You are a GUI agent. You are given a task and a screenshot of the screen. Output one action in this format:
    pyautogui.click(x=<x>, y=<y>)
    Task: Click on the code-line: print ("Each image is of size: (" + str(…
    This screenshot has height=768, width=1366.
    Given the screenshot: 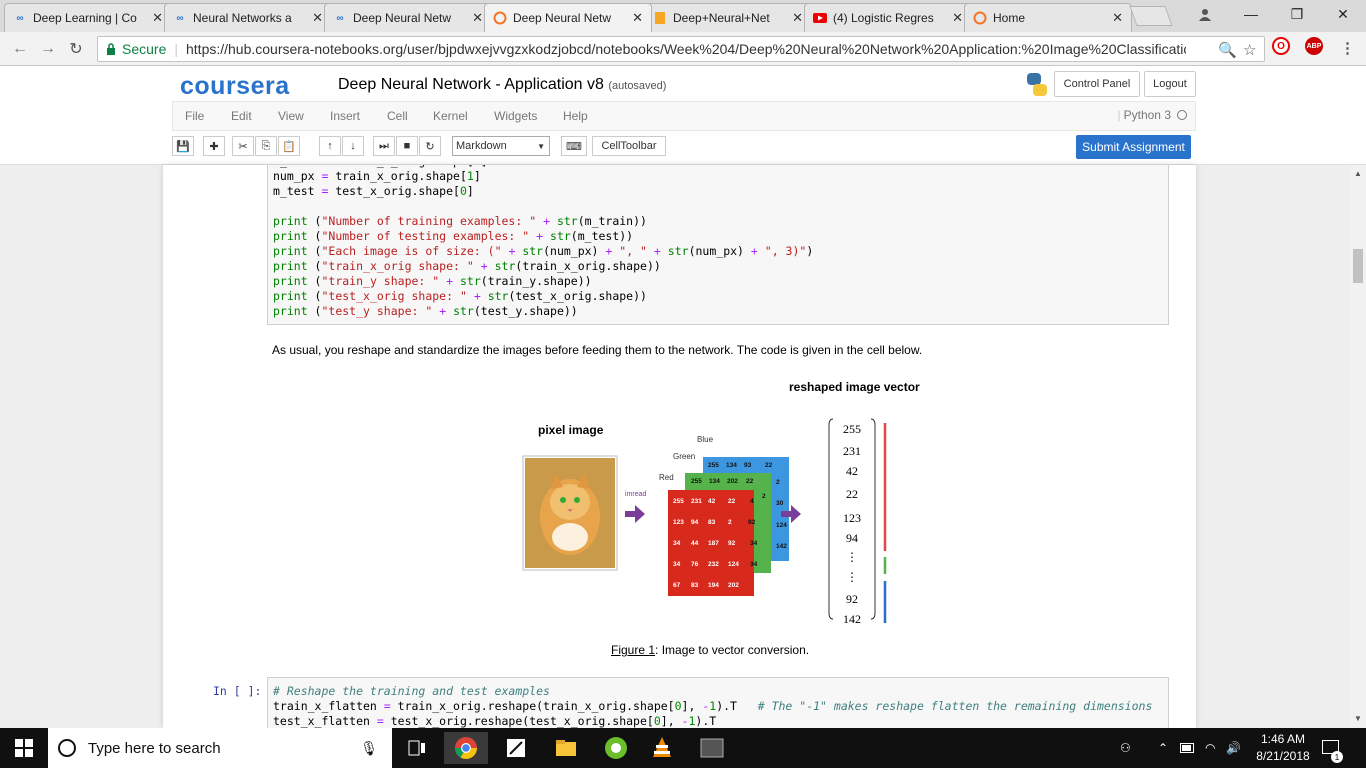 What is the action you would take?
    pyautogui.click(x=718, y=251)
    